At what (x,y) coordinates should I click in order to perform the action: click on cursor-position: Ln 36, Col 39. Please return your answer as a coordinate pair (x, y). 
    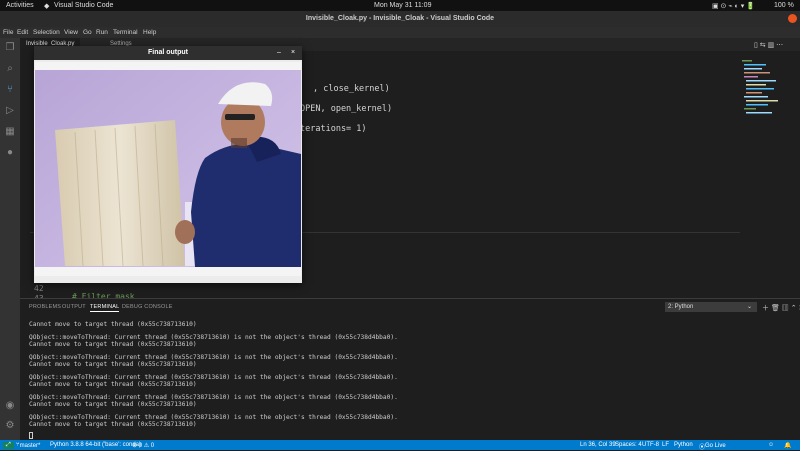
    Looking at the image, I should click on (598, 445).